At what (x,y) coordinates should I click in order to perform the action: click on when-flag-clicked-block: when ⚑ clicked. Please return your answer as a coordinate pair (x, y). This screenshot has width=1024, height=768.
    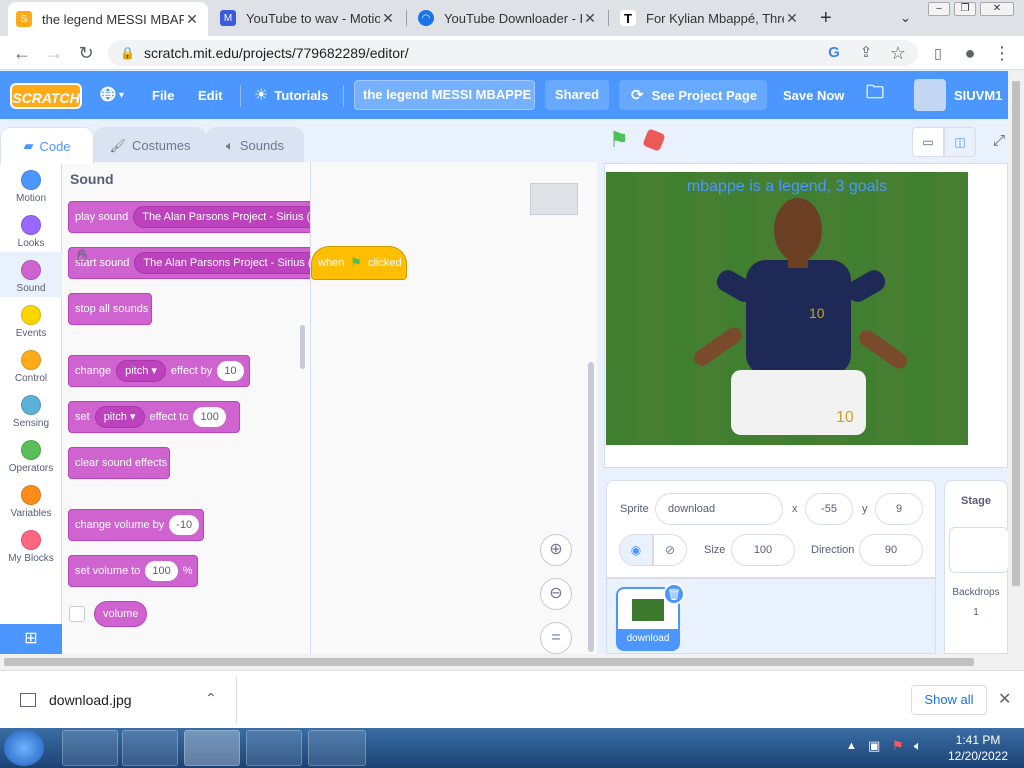
    Looking at the image, I should click on (359, 263).